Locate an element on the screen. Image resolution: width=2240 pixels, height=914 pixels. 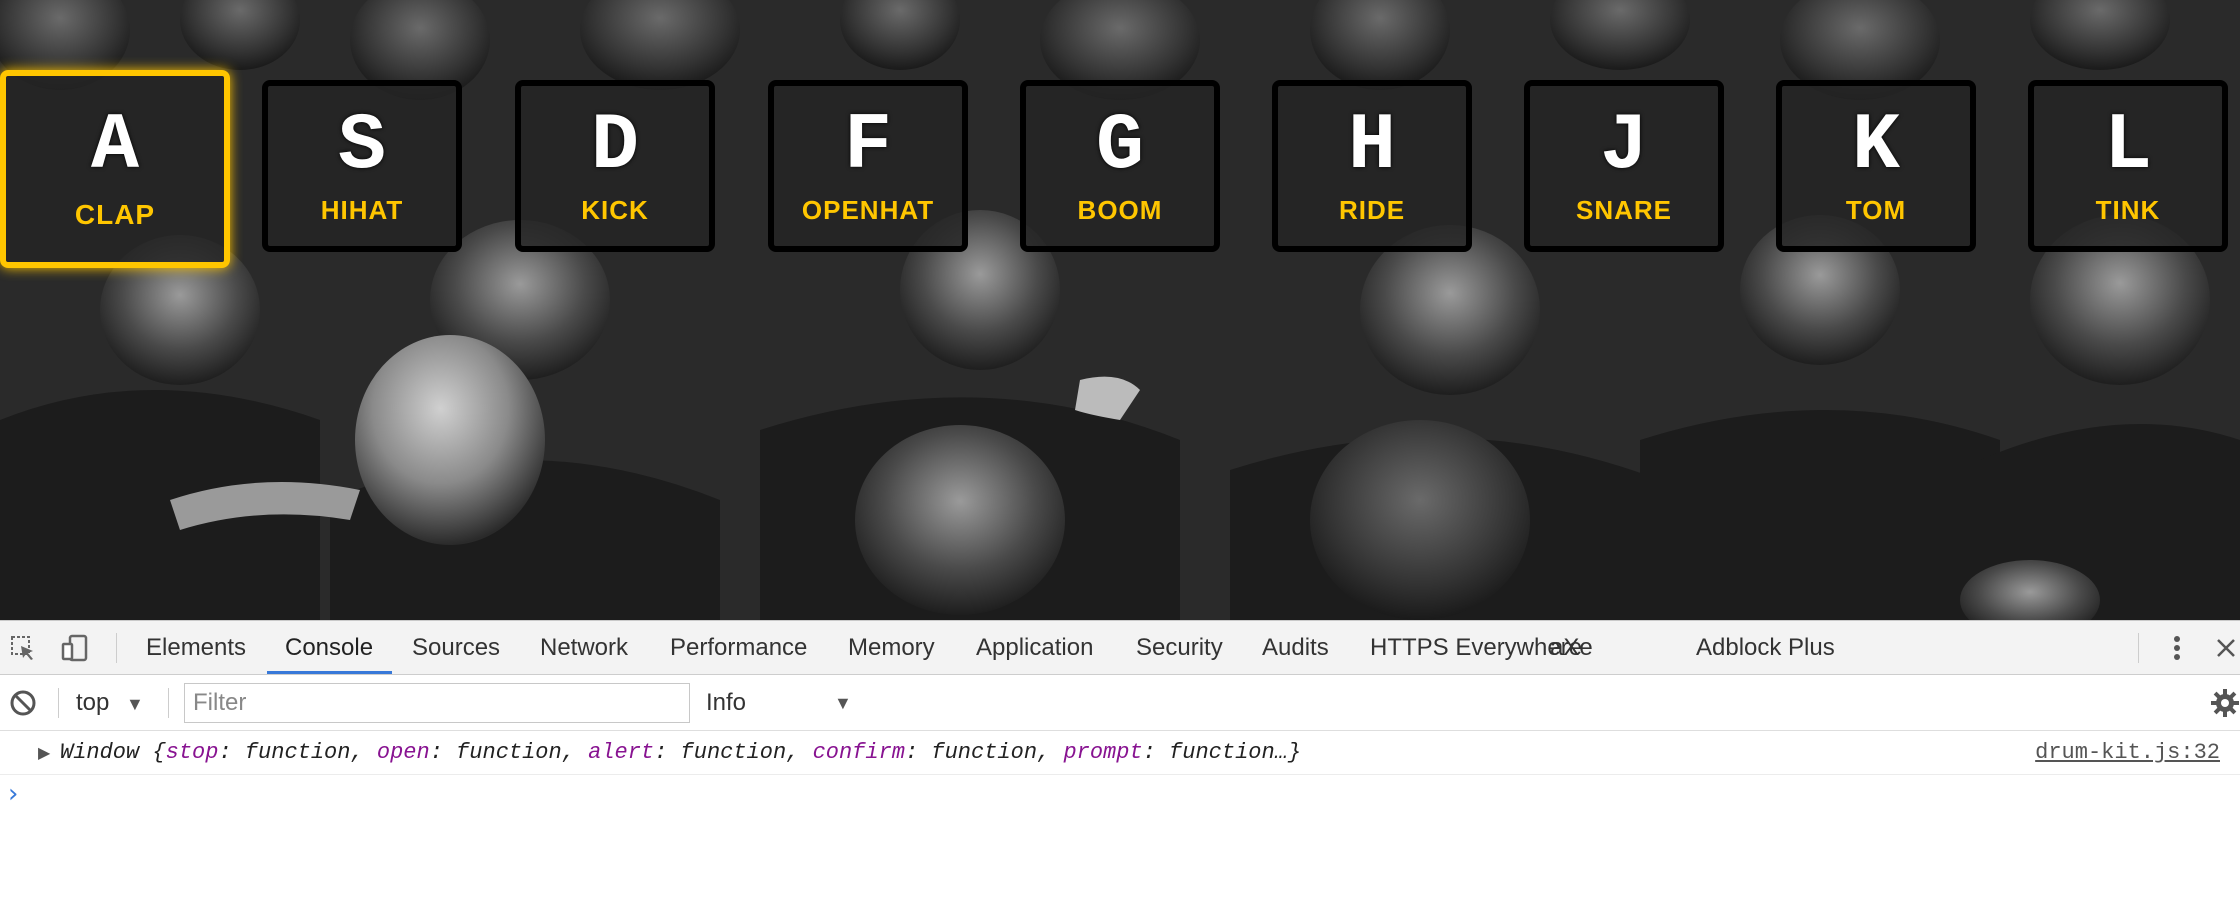
source-link: drum-kit.js:32 is located at coordinates (2127, 753).